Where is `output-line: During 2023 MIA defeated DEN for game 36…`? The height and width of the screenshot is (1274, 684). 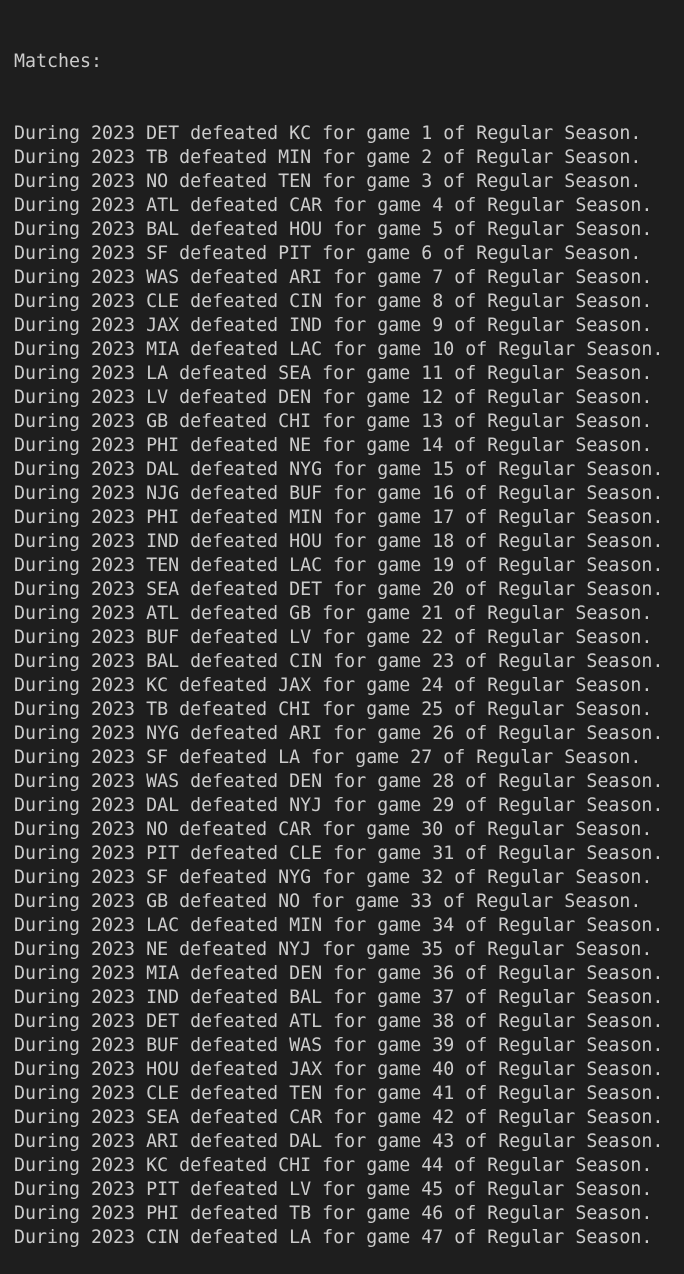 output-line: During 2023 MIA defeated DEN for game 36… is located at coordinates (339, 973).